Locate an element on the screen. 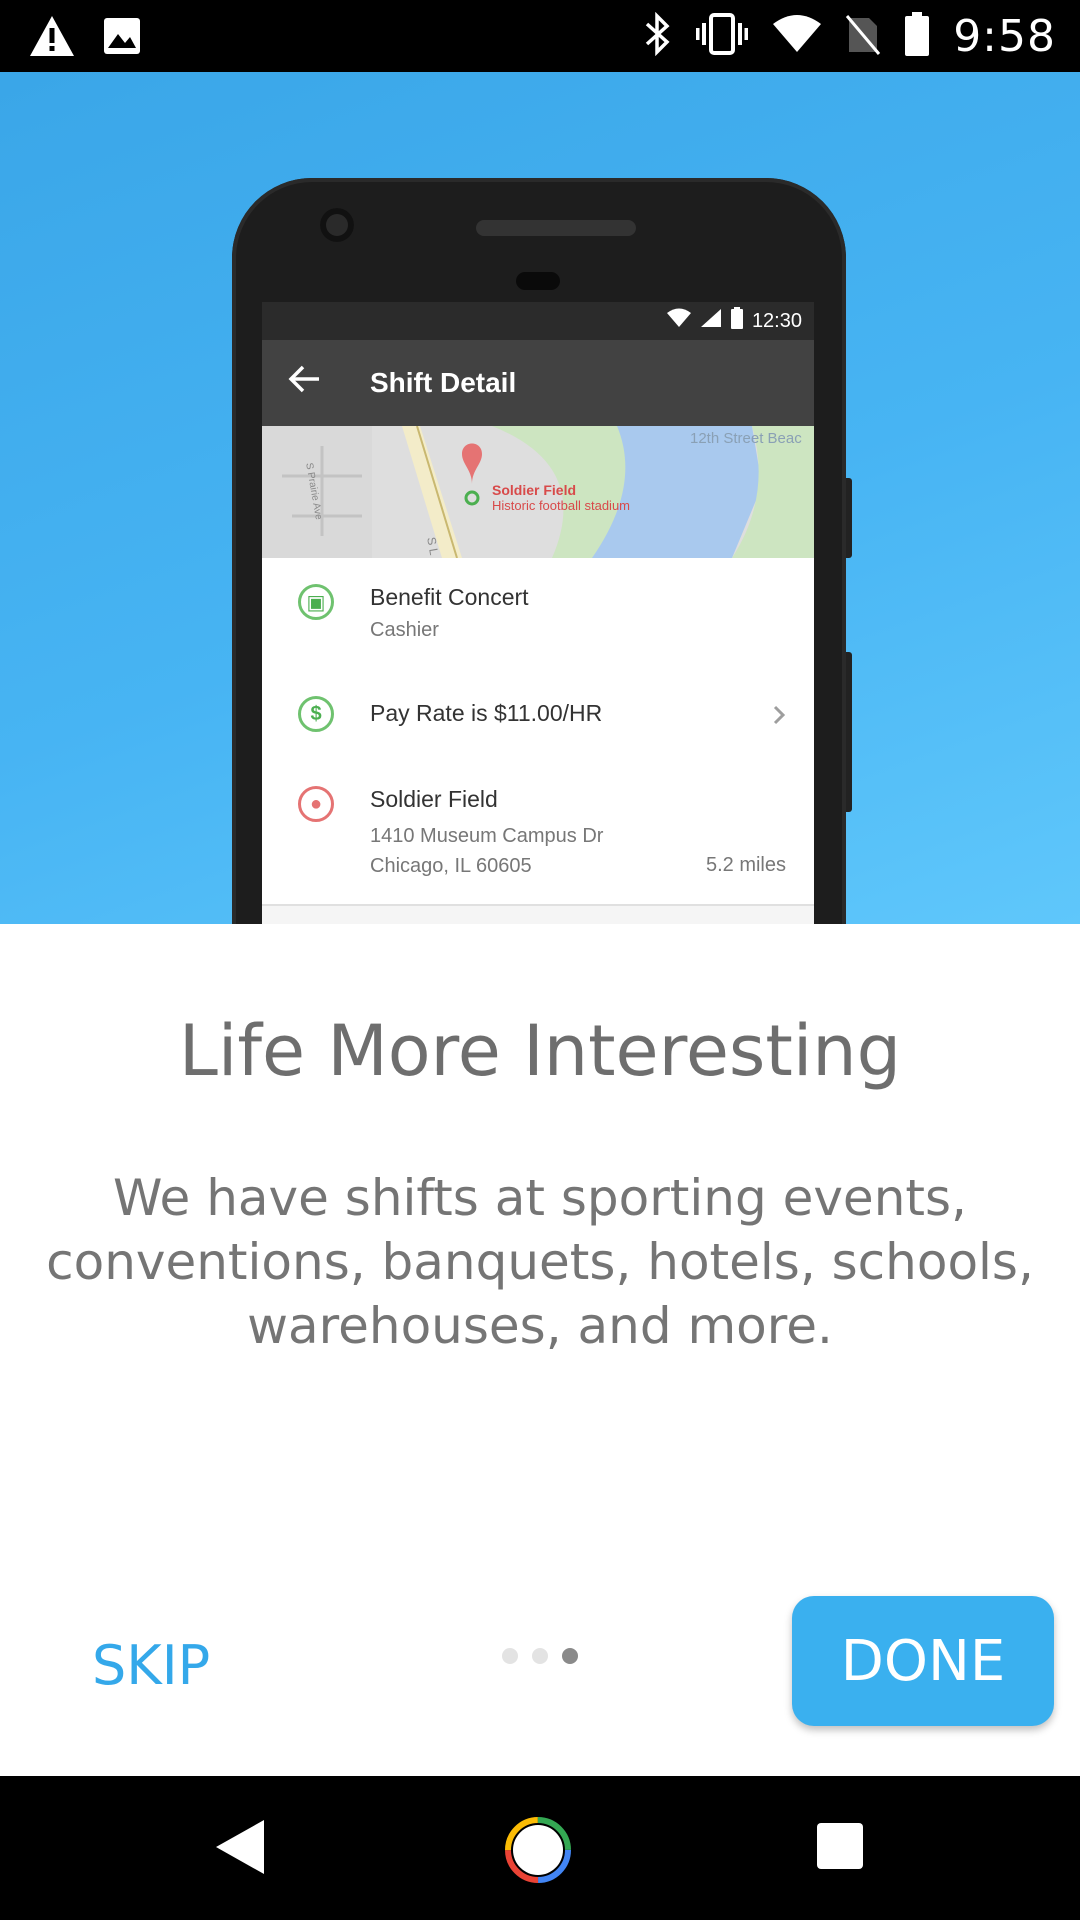 The image size is (1080, 1920). page-dot-3-active is located at coordinates (570, 1656).